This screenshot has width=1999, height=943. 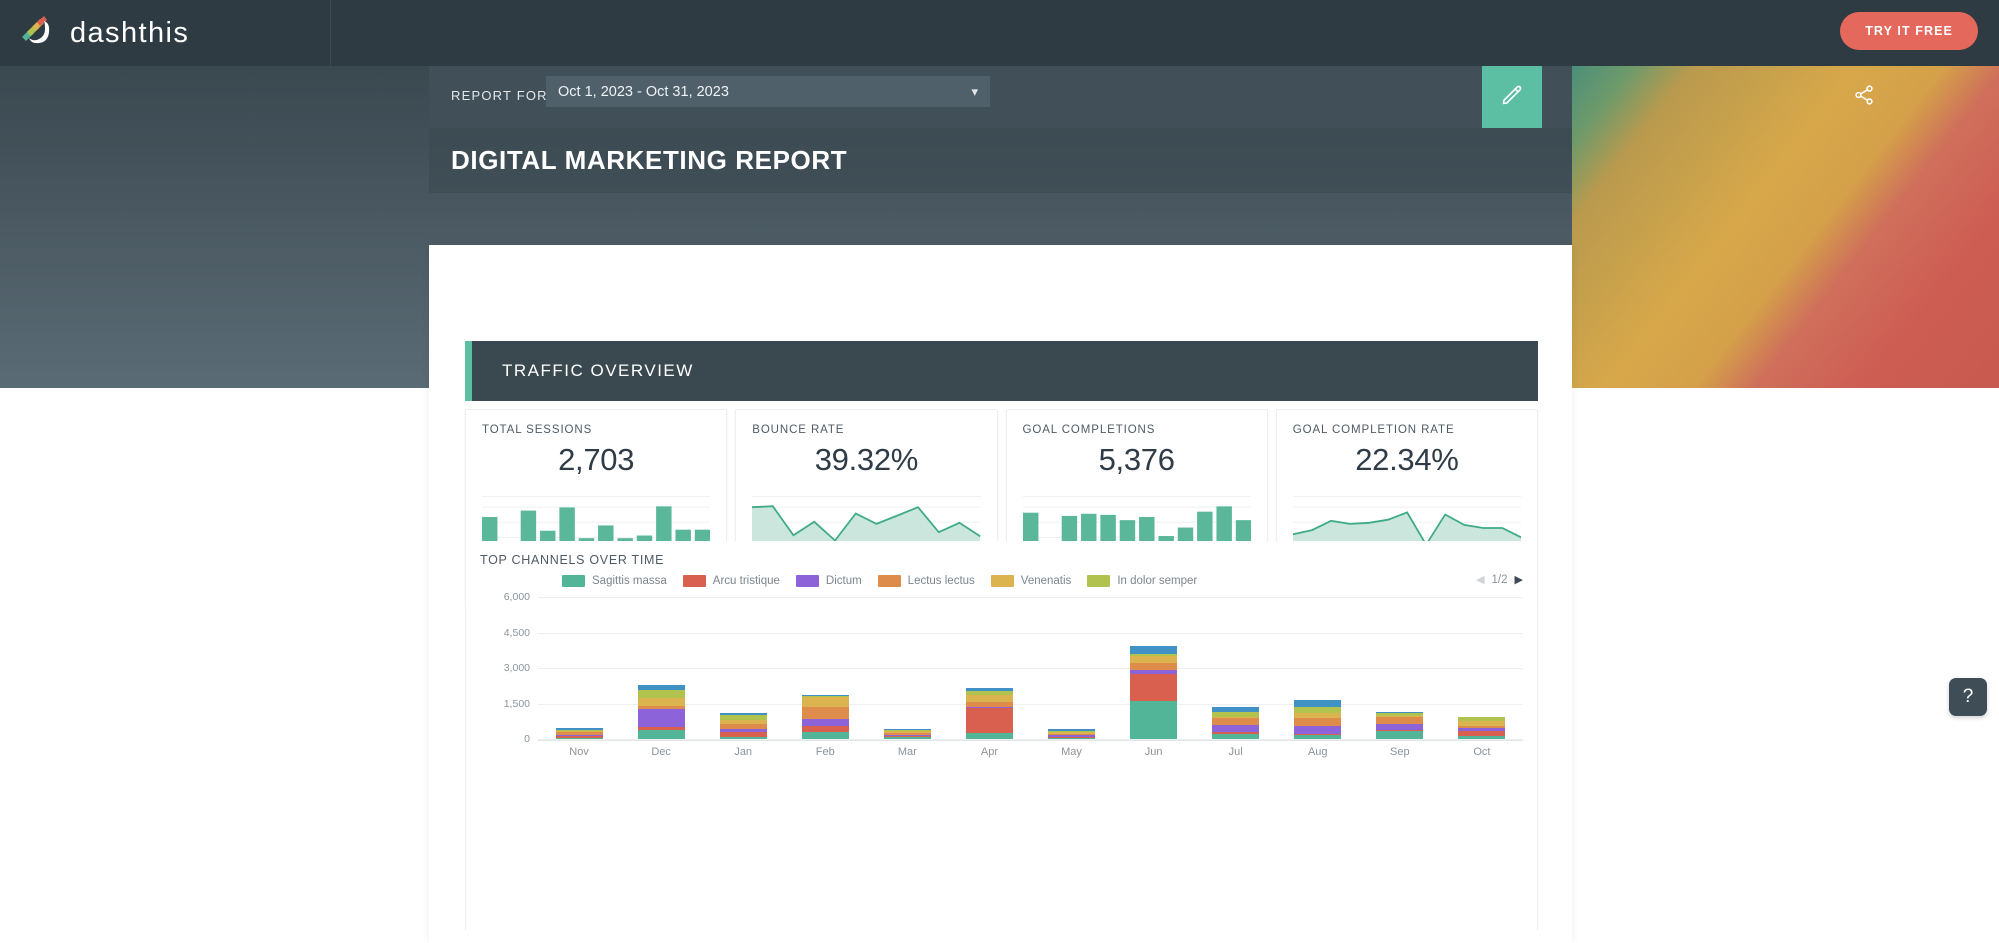 What do you see at coordinates (1030, 749) in the screenshot?
I see `x-axis: Nov Dec Jan Feb Mar Apr May Jun Jul Aug Sep Oct` at bounding box center [1030, 749].